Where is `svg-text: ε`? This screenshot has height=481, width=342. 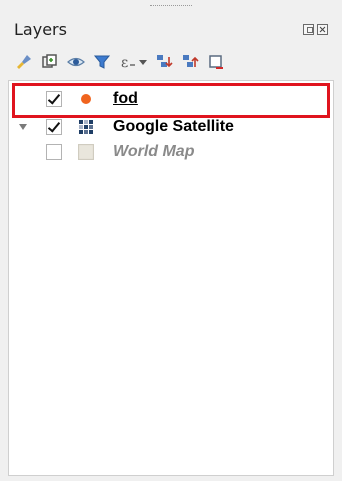 svg-text: ε is located at coordinates (124, 63).